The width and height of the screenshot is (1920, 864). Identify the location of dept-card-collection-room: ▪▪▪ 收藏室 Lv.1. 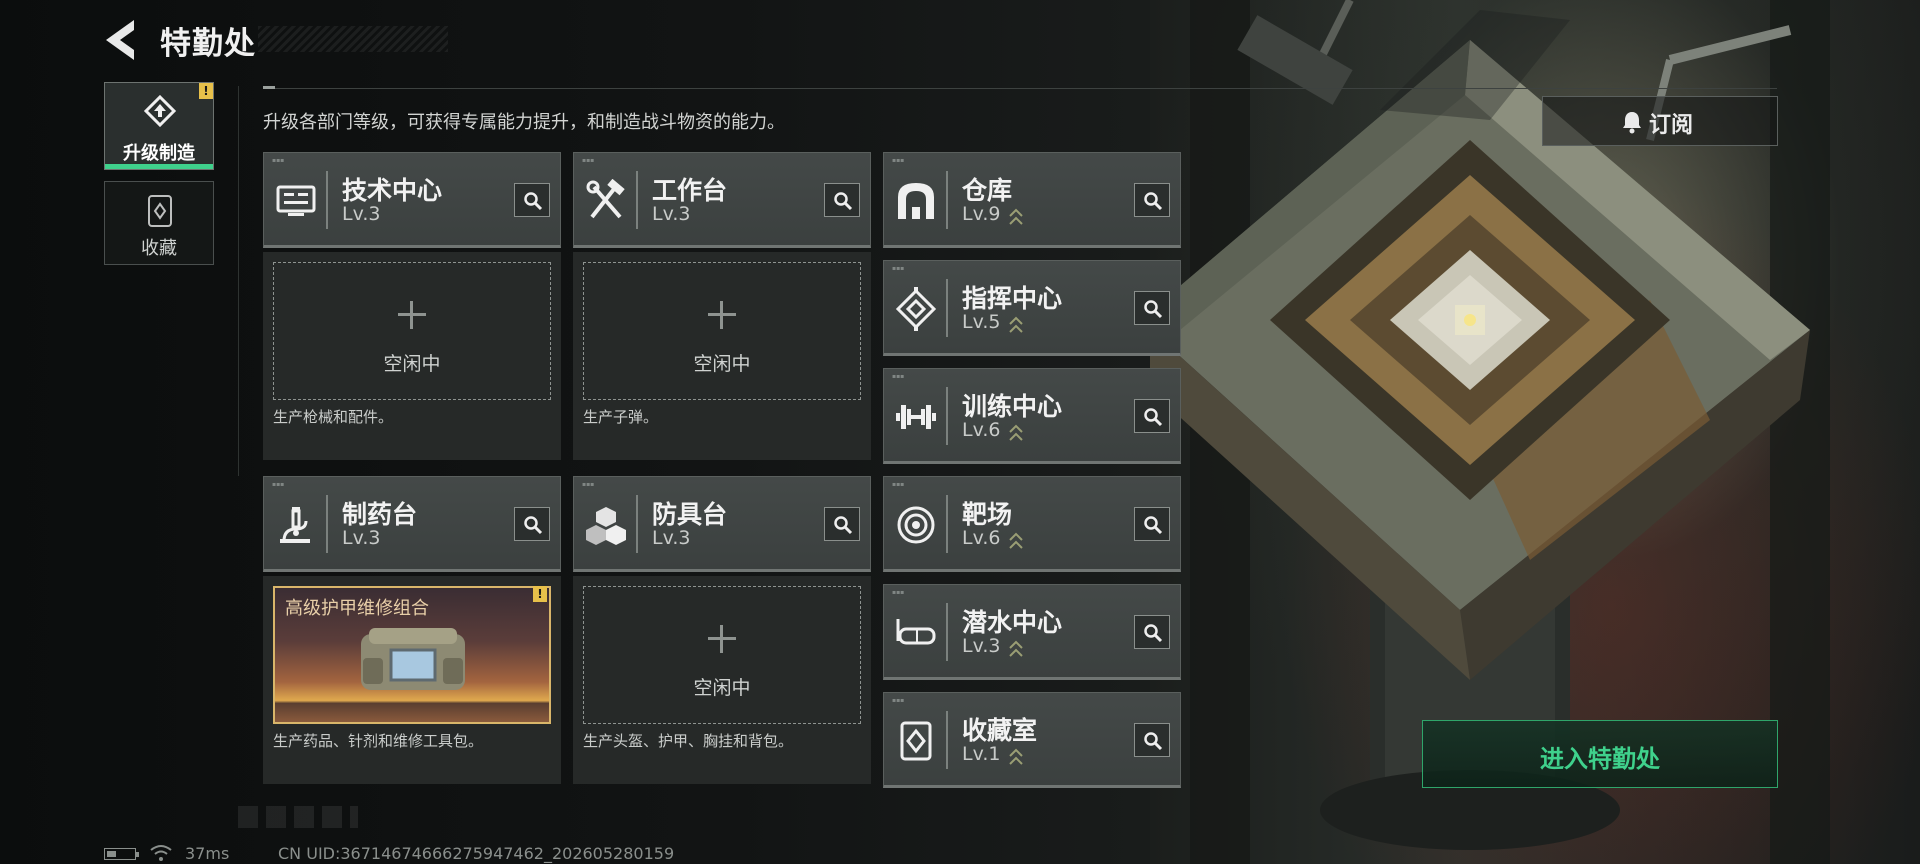
(1032, 740).